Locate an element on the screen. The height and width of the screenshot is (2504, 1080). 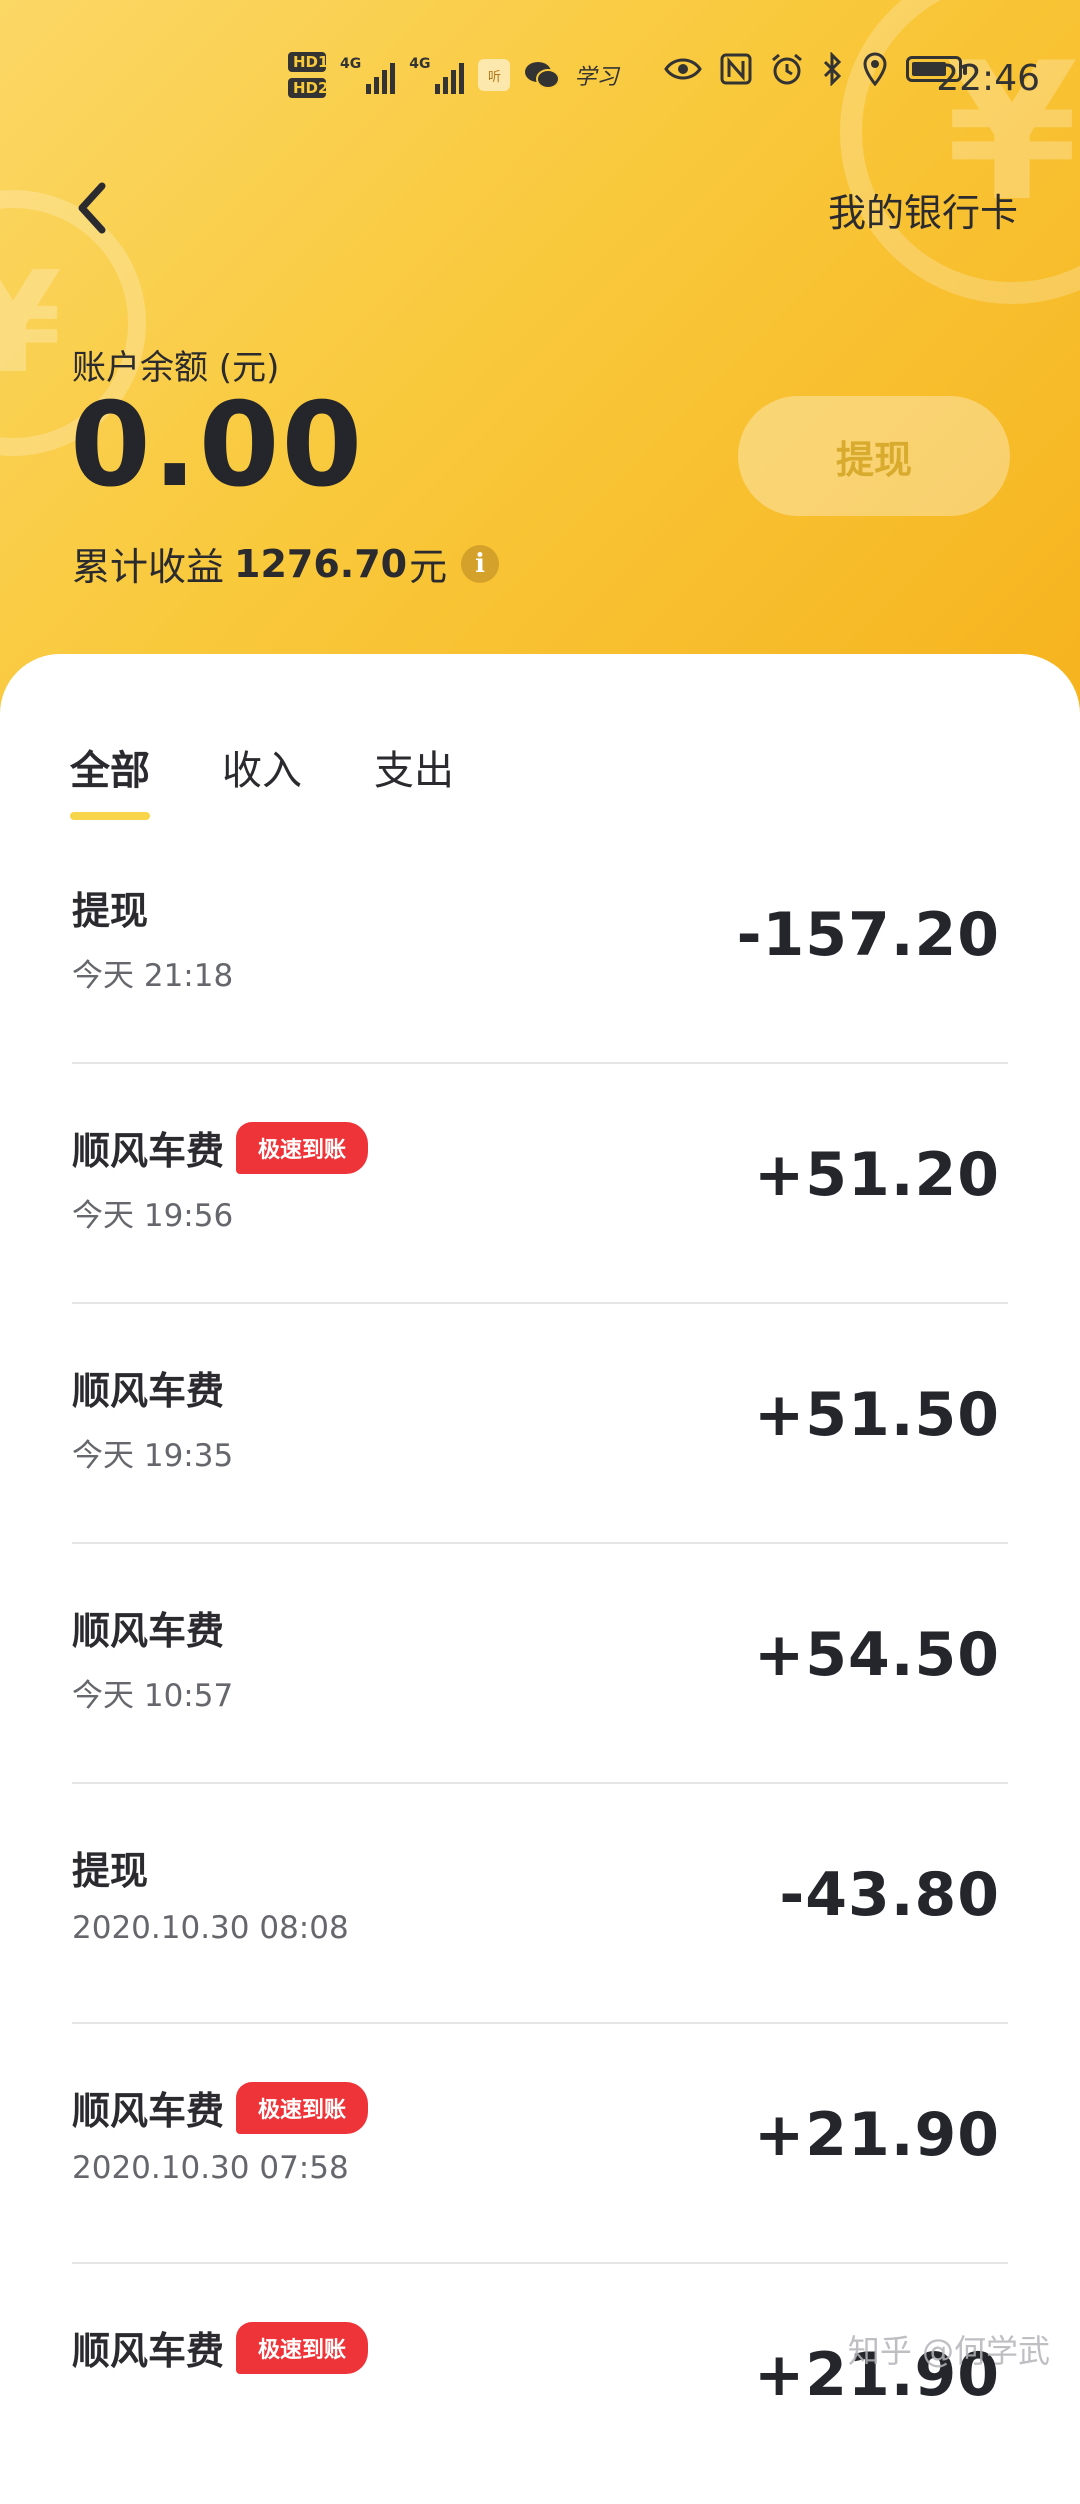
earnings-label: 累计收益 is located at coordinates (148, 567).